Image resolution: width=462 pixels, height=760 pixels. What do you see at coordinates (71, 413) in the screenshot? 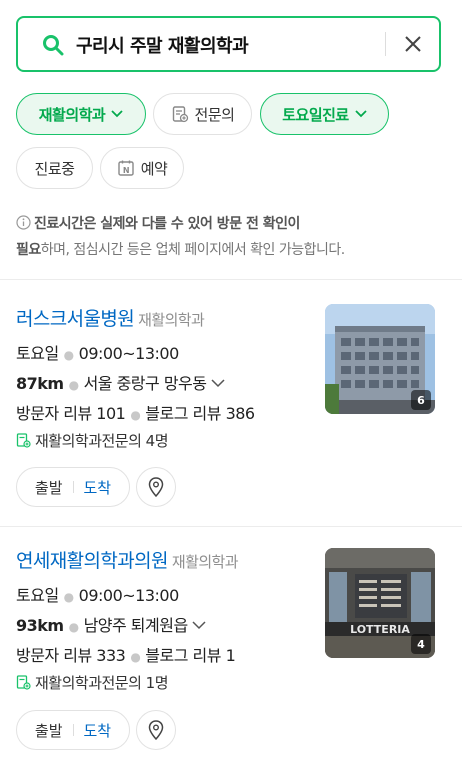
I see `visitor-reviews: 방문자 리뷰 101` at bounding box center [71, 413].